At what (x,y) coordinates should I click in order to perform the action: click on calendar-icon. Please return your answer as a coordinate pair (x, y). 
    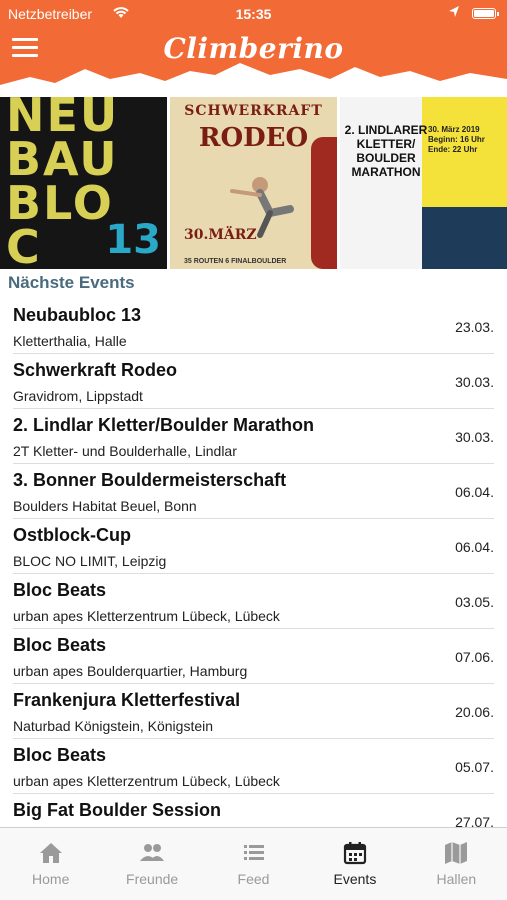
    Looking at the image, I should click on (355, 853).